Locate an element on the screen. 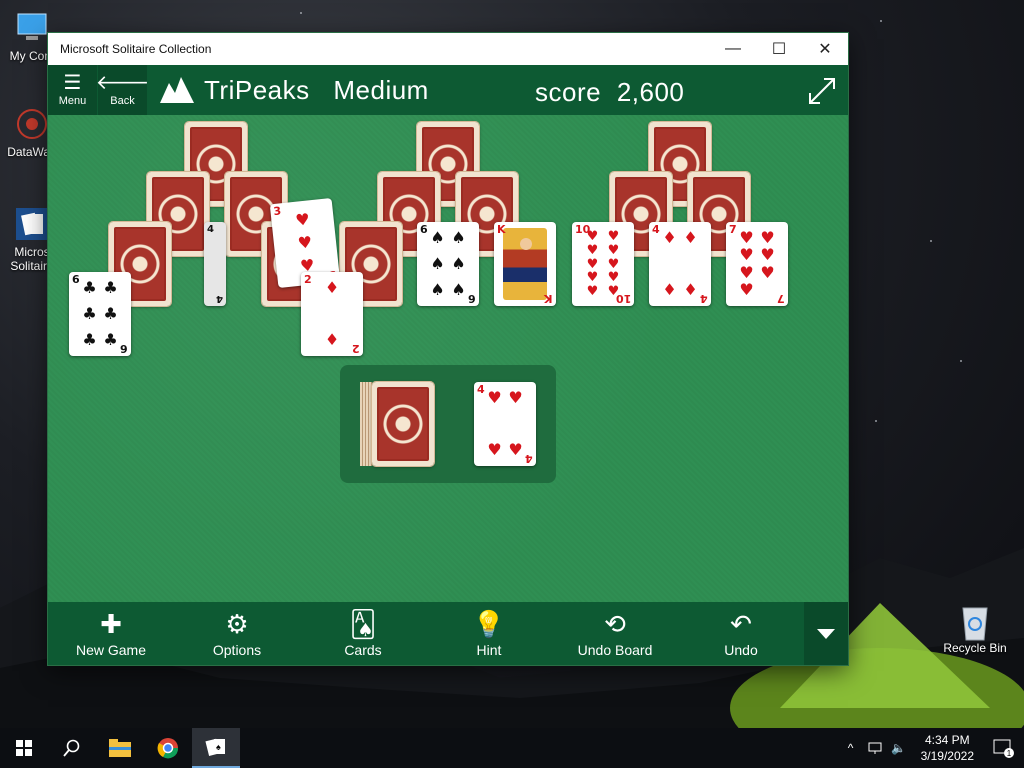  card-7-hearts: 7 ♥ ♥ ♥ ♥ ♥ ♥ ♥ 7 is located at coordinates (757, 264).